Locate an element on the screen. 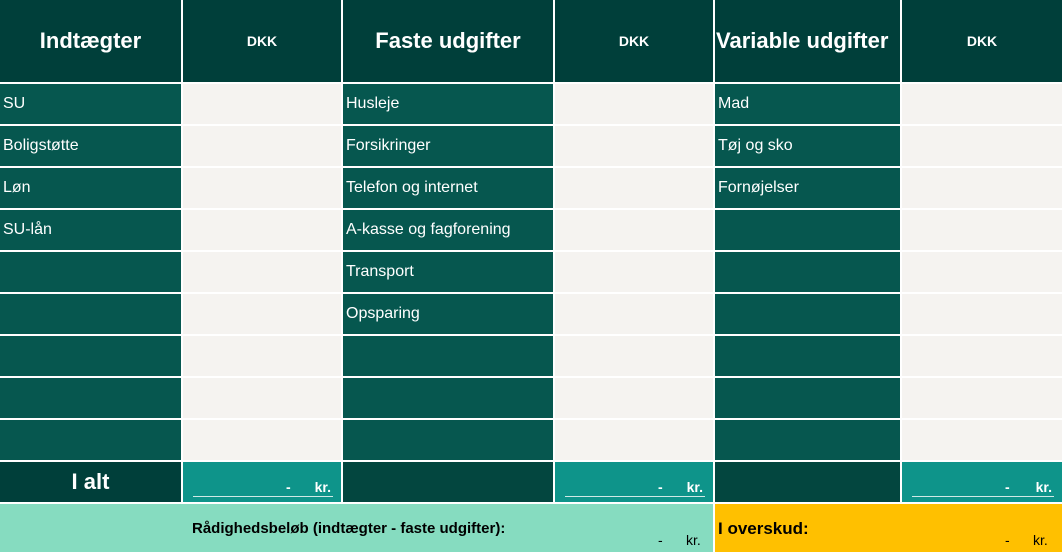 This screenshot has width=1062, height=552. total-income: - kr. is located at coordinates (262, 482).